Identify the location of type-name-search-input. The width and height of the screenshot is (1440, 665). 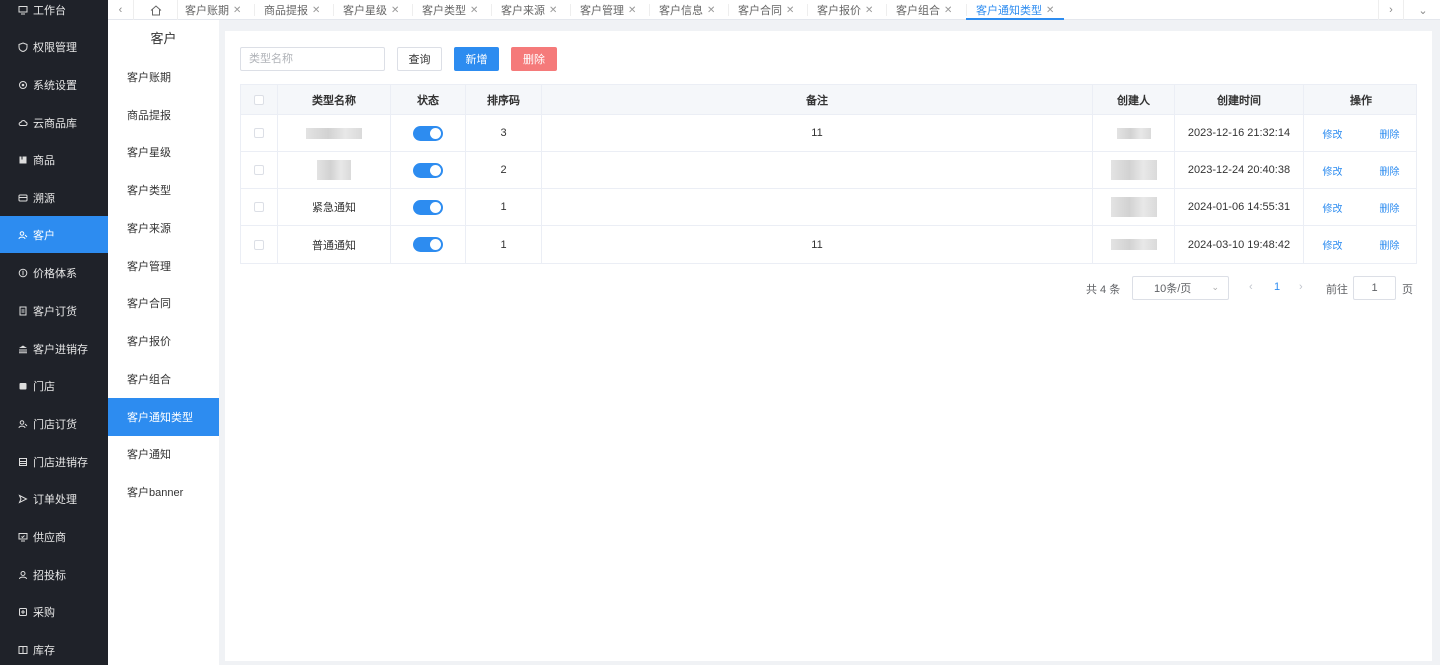
(312, 59).